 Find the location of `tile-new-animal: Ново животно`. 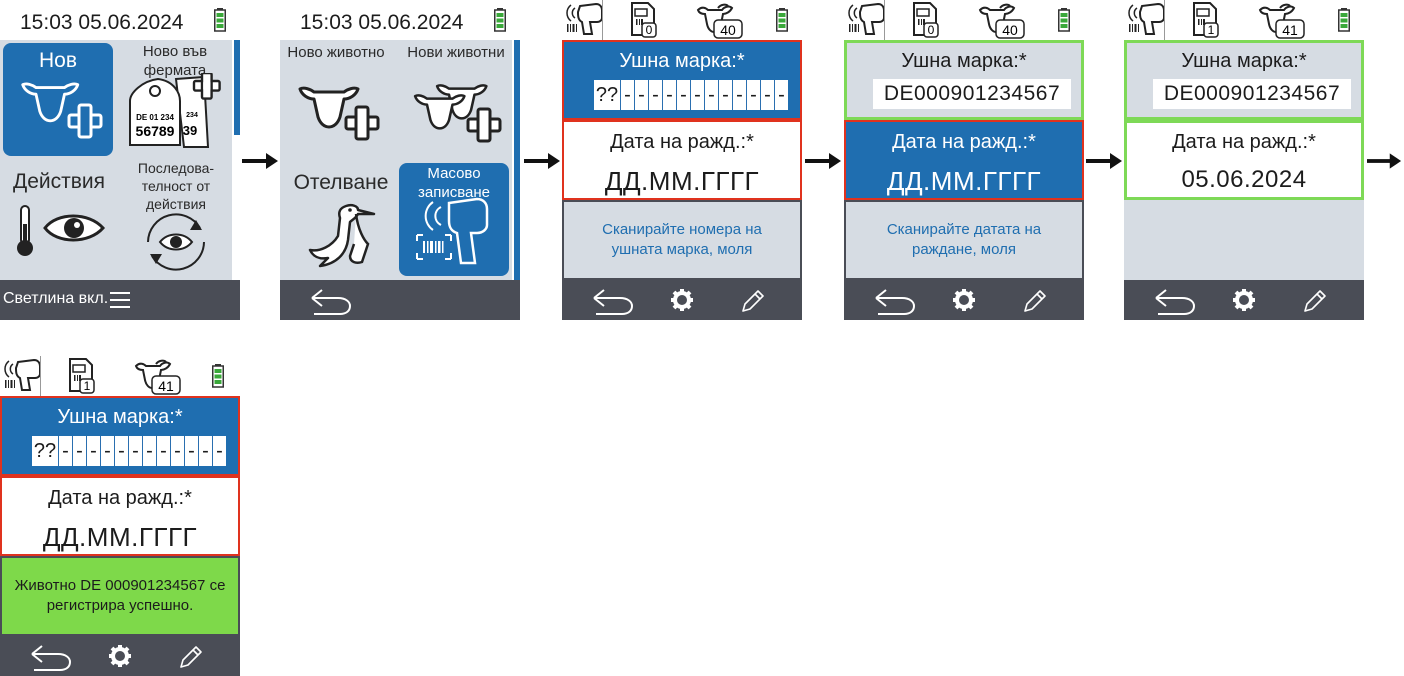

tile-new-animal: Ново животно is located at coordinates (336, 97).